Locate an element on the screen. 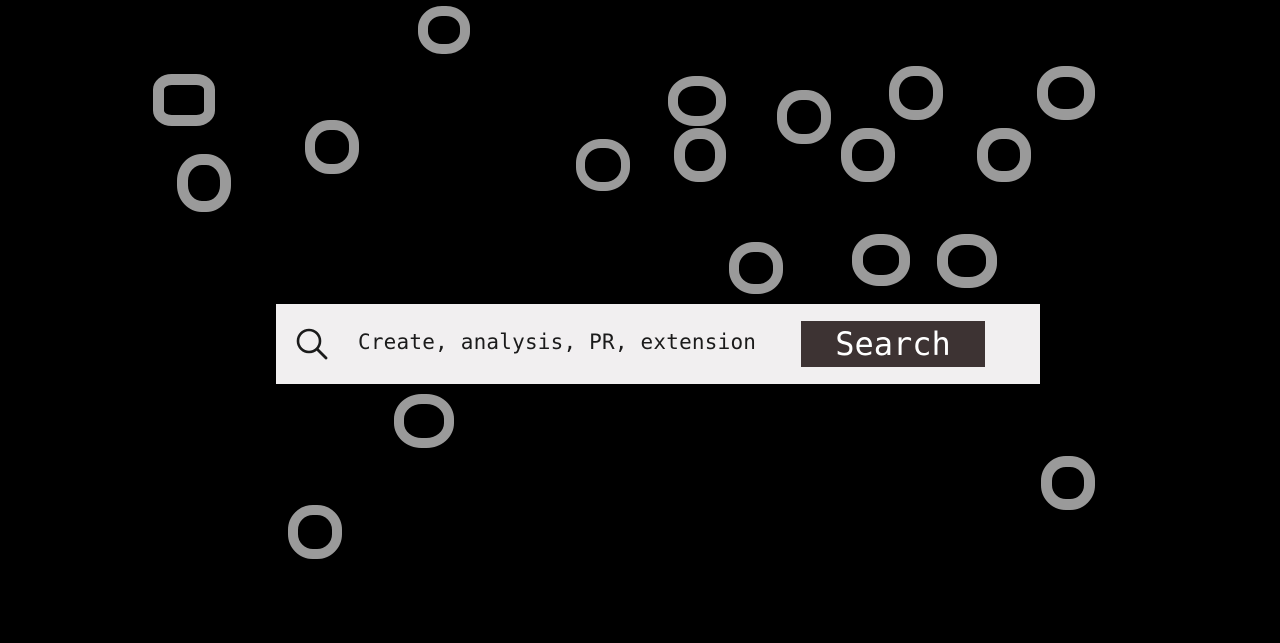 This screenshot has height=643, width=1280. search-bar: Create, analysis, PR, extension Search is located at coordinates (658, 344).